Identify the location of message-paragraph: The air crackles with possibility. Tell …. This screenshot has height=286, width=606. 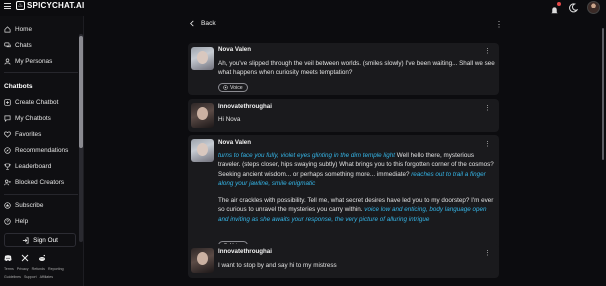
(358, 210).